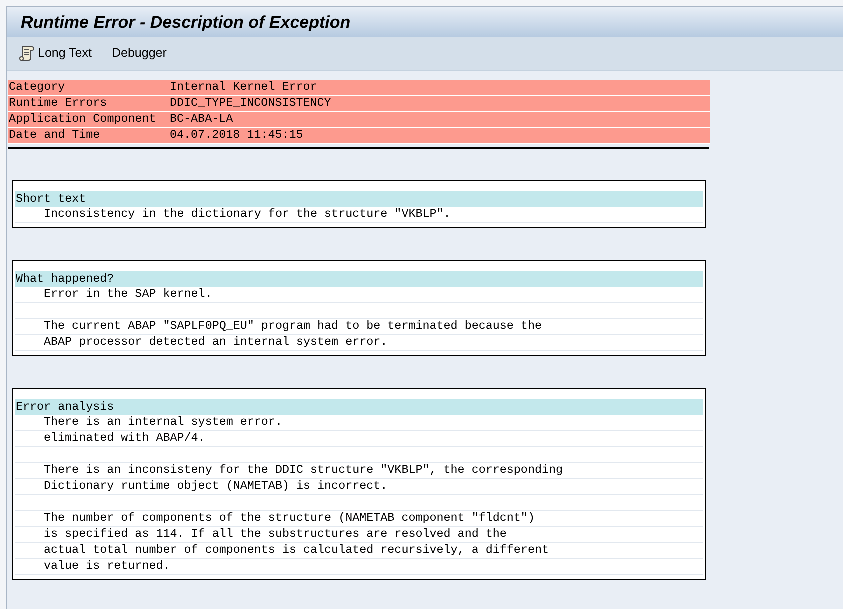  Describe the element at coordinates (293, 326) in the screenshot. I see `text-line: The current ABAP "SAPLF0PQ_EU" program had to be terminated because the` at that location.